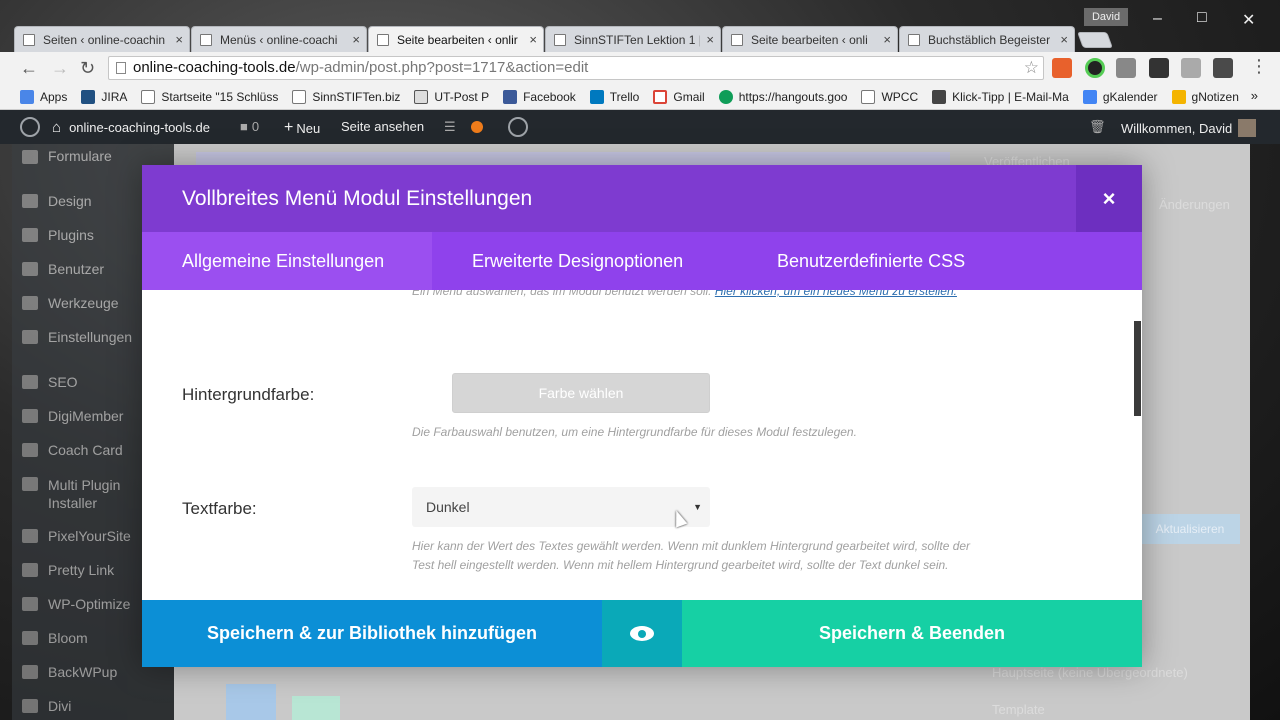 The width and height of the screenshot is (1280, 720). I want to click on hangouts-icon, so click(725, 96).